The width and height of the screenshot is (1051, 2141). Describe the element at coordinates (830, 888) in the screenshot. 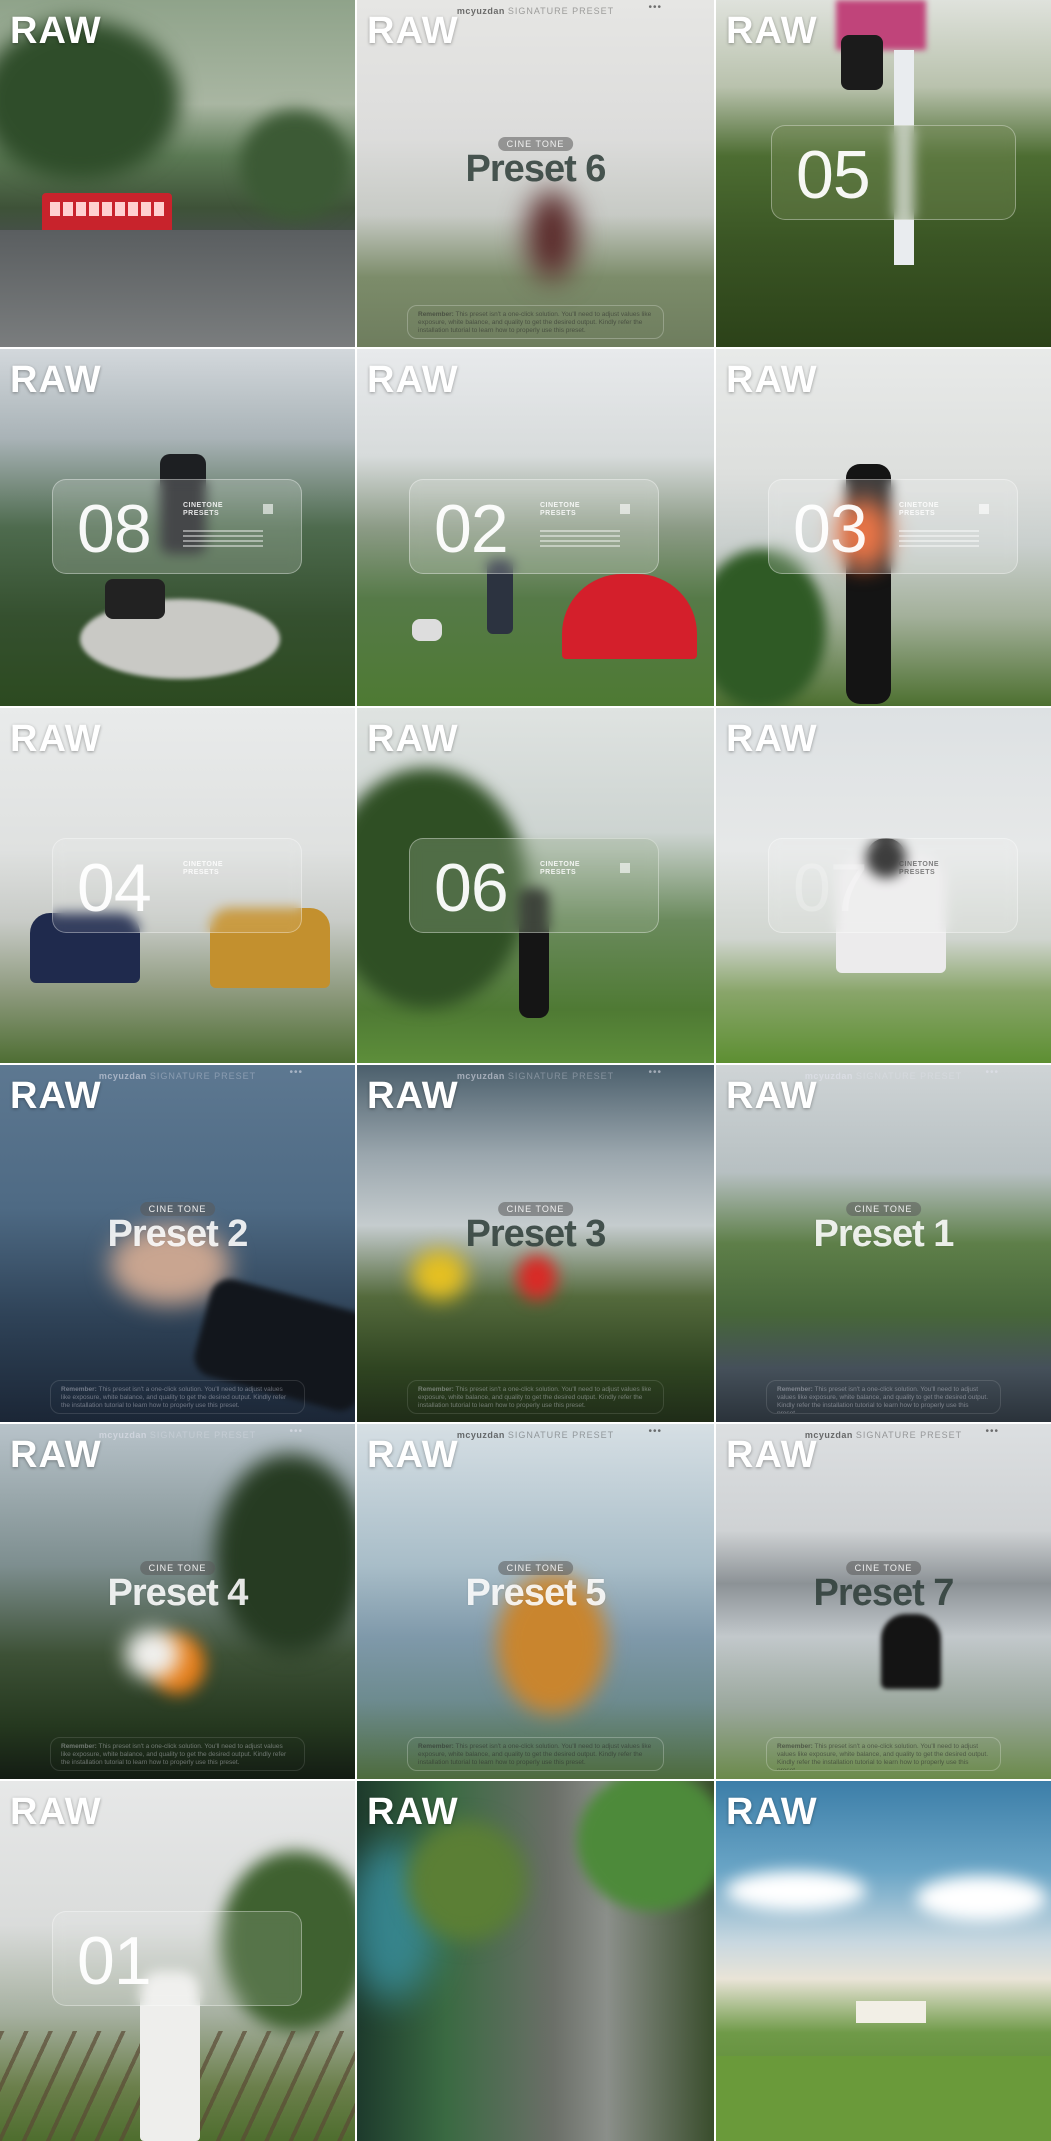

I see `preset-number: 07` at that location.